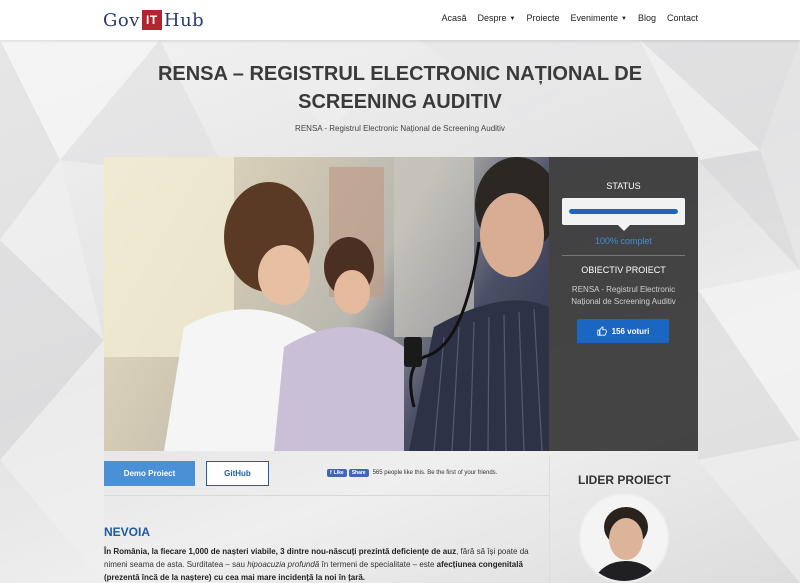 This screenshot has height=583, width=800. I want to click on nav-contact: Contact, so click(682, 18).